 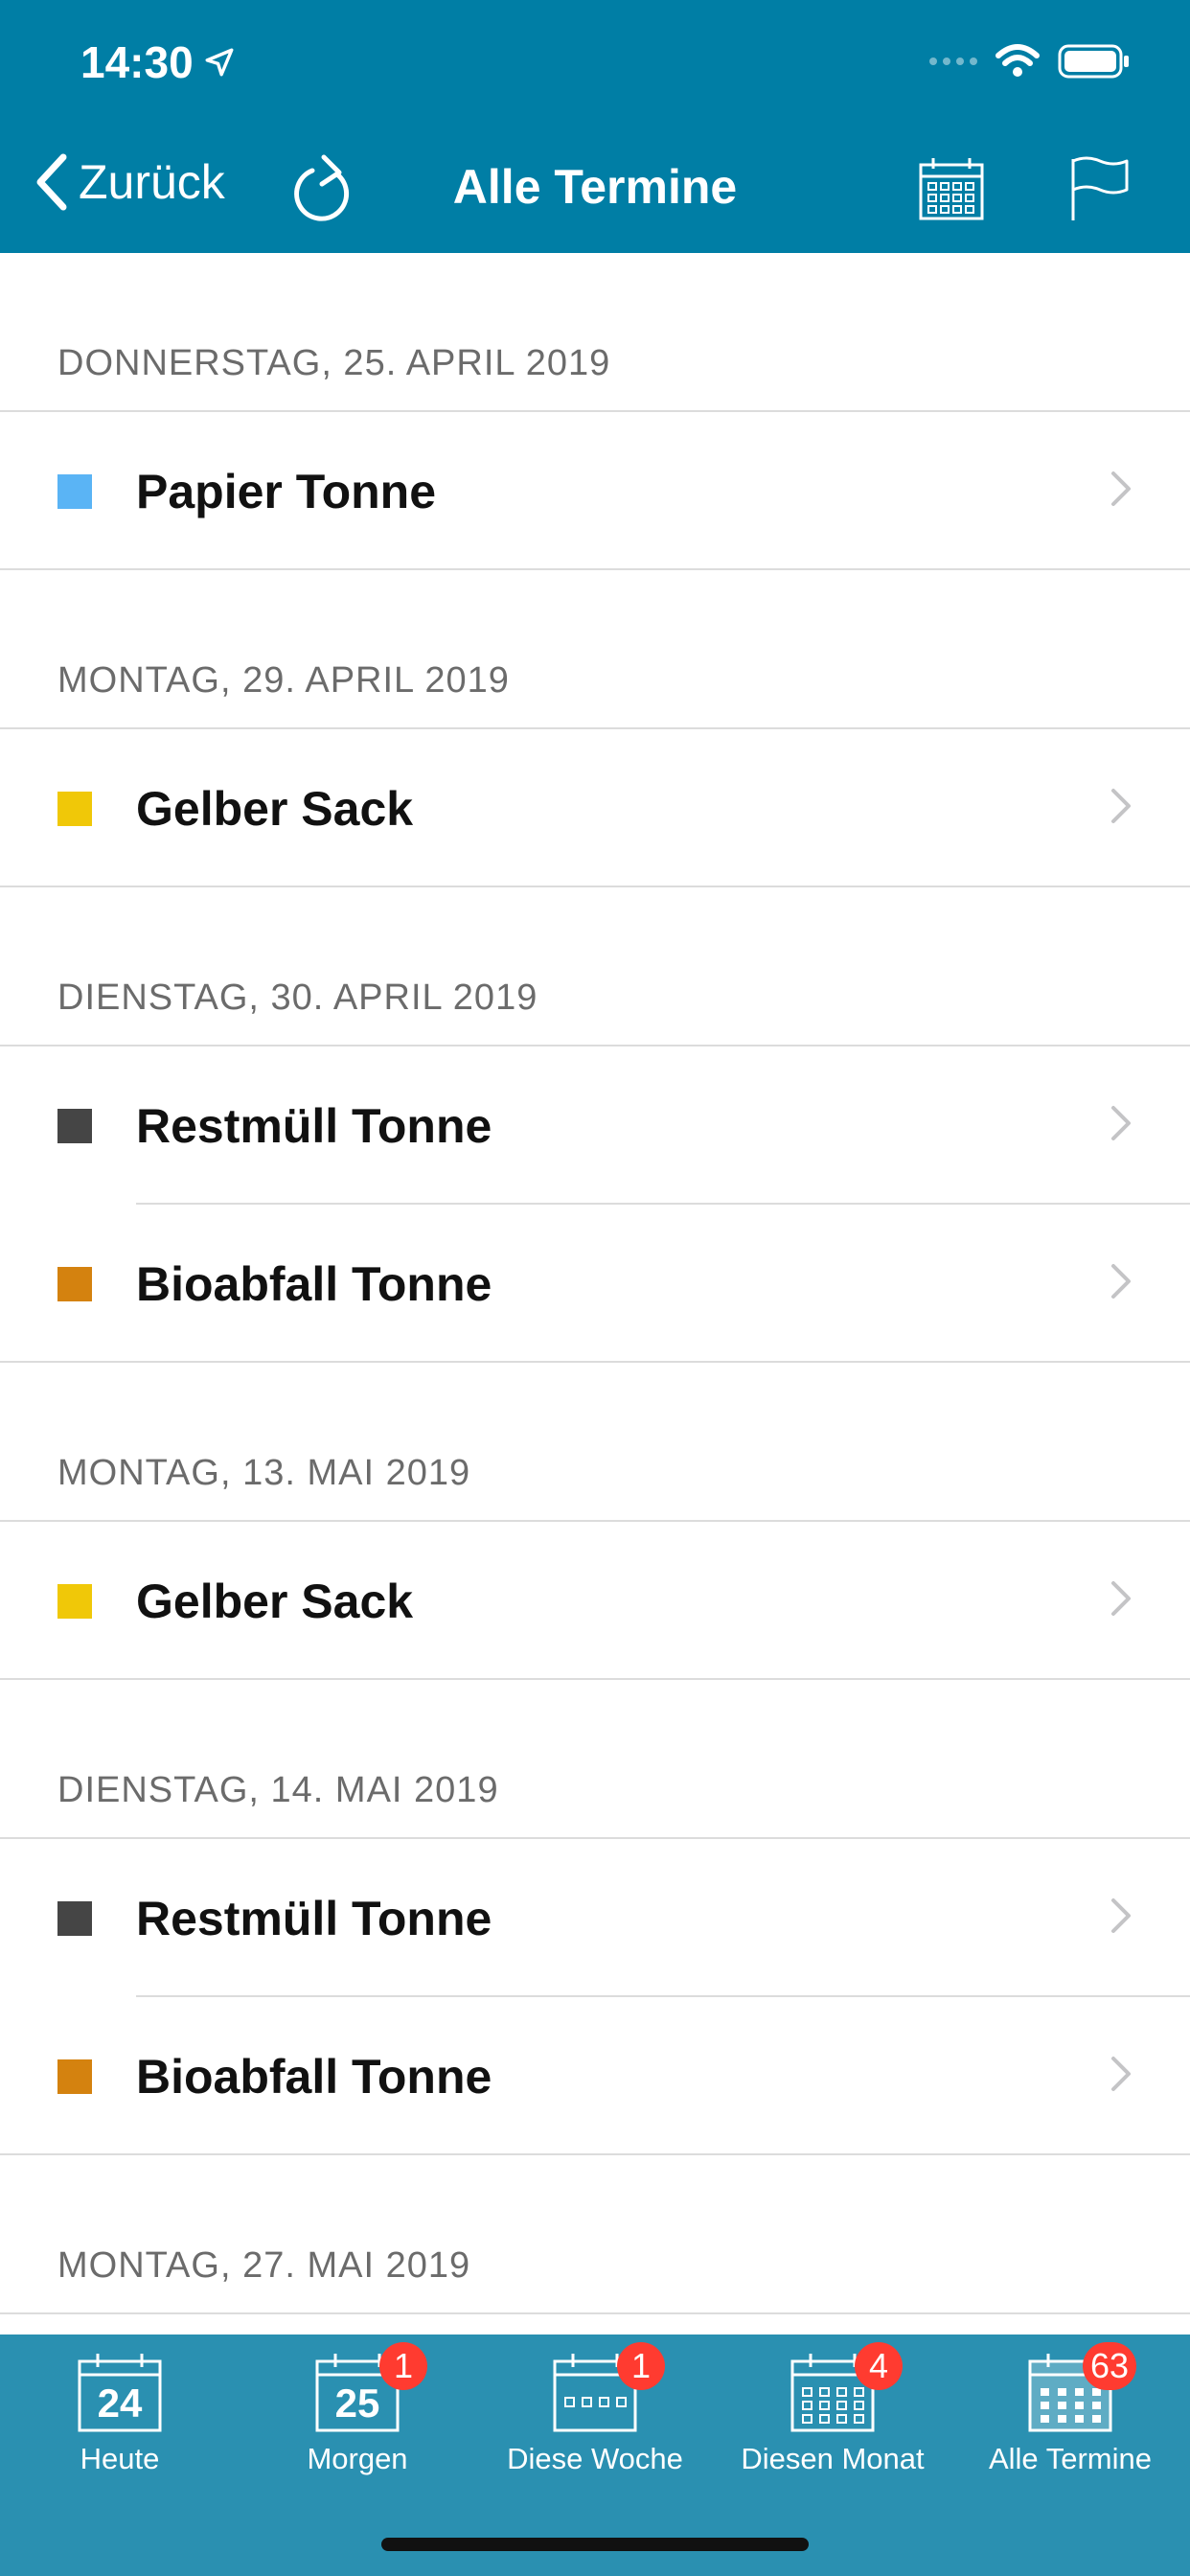 I want to click on date-section: MONTAG, 13. MAI 2019 Gelber Sack, so click(x=595, y=1521).